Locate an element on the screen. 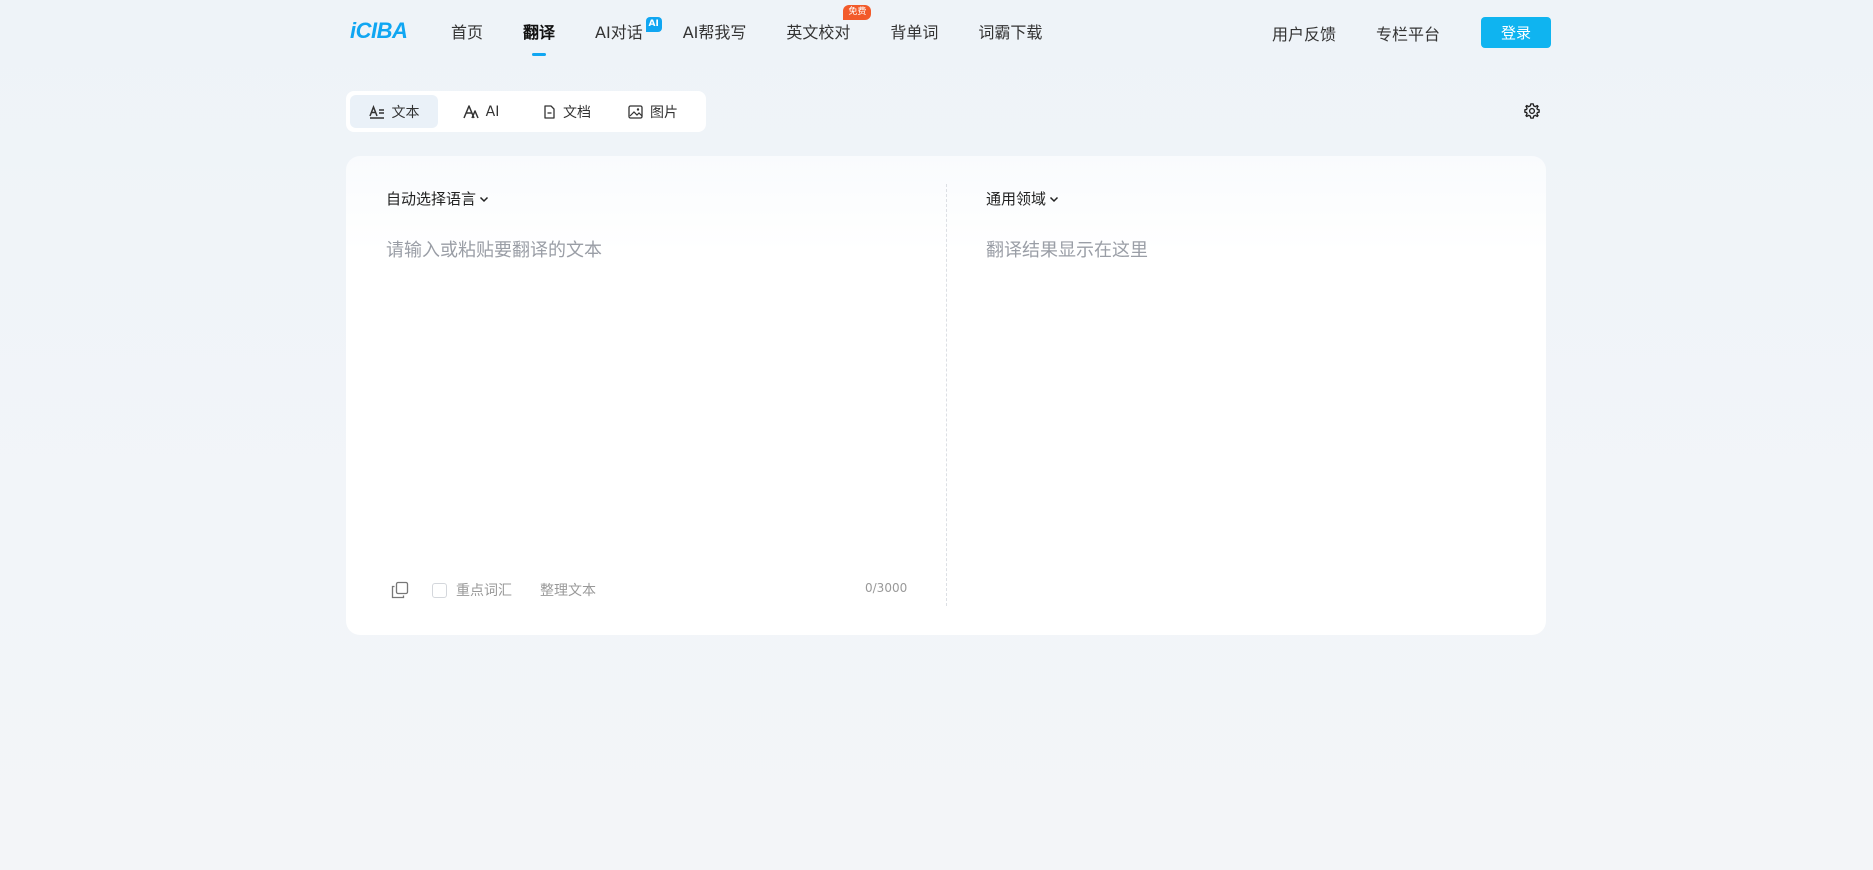  settings-gear-icon is located at coordinates (1532, 111).